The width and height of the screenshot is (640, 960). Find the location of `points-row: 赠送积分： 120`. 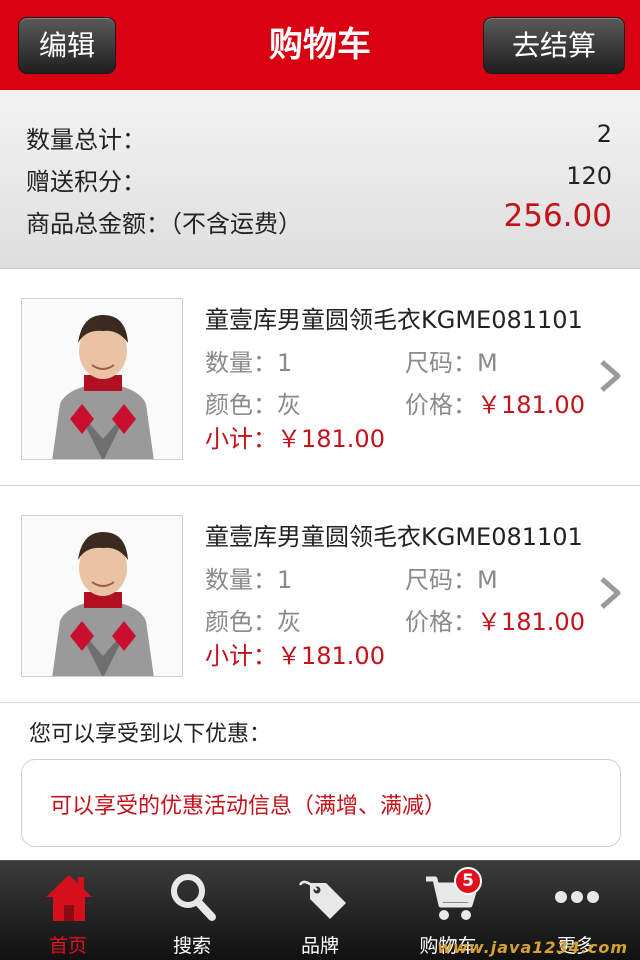

points-row: 赠送积分： 120 is located at coordinates (319, 179).